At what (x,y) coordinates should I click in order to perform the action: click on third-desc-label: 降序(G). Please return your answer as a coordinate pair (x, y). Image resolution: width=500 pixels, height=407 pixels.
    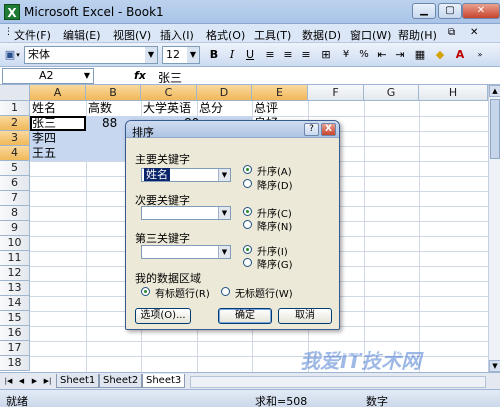
    Looking at the image, I should click on (275, 263).